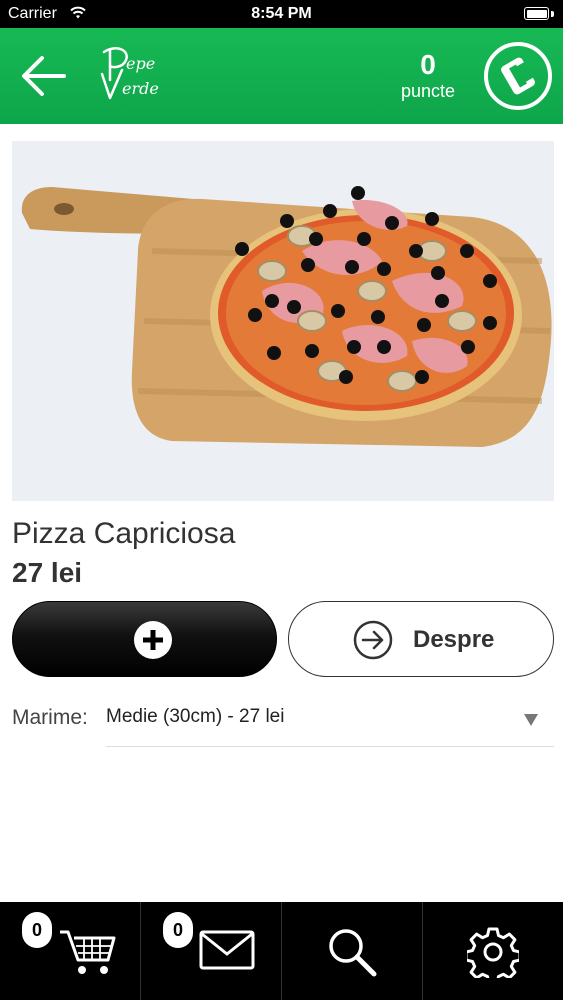 The width and height of the screenshot is (563, 1000). What do you see at coordinates (88, 952) in the screenshot?
I see `cart-icon` at bounding box center [88, 952].